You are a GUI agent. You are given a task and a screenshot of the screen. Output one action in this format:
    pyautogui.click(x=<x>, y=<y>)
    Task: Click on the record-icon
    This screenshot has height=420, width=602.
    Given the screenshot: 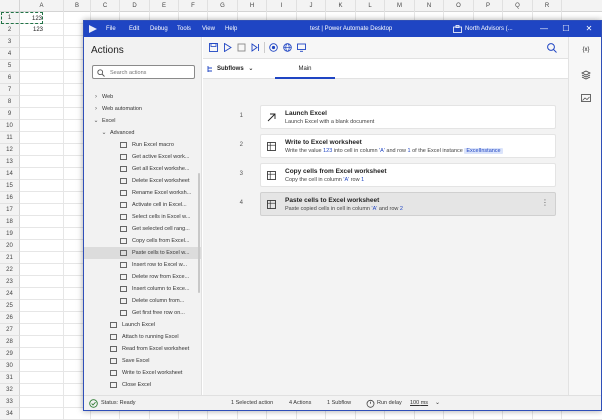 What is the action you would take?
    pyautogui.click(x=273, y=47)
    